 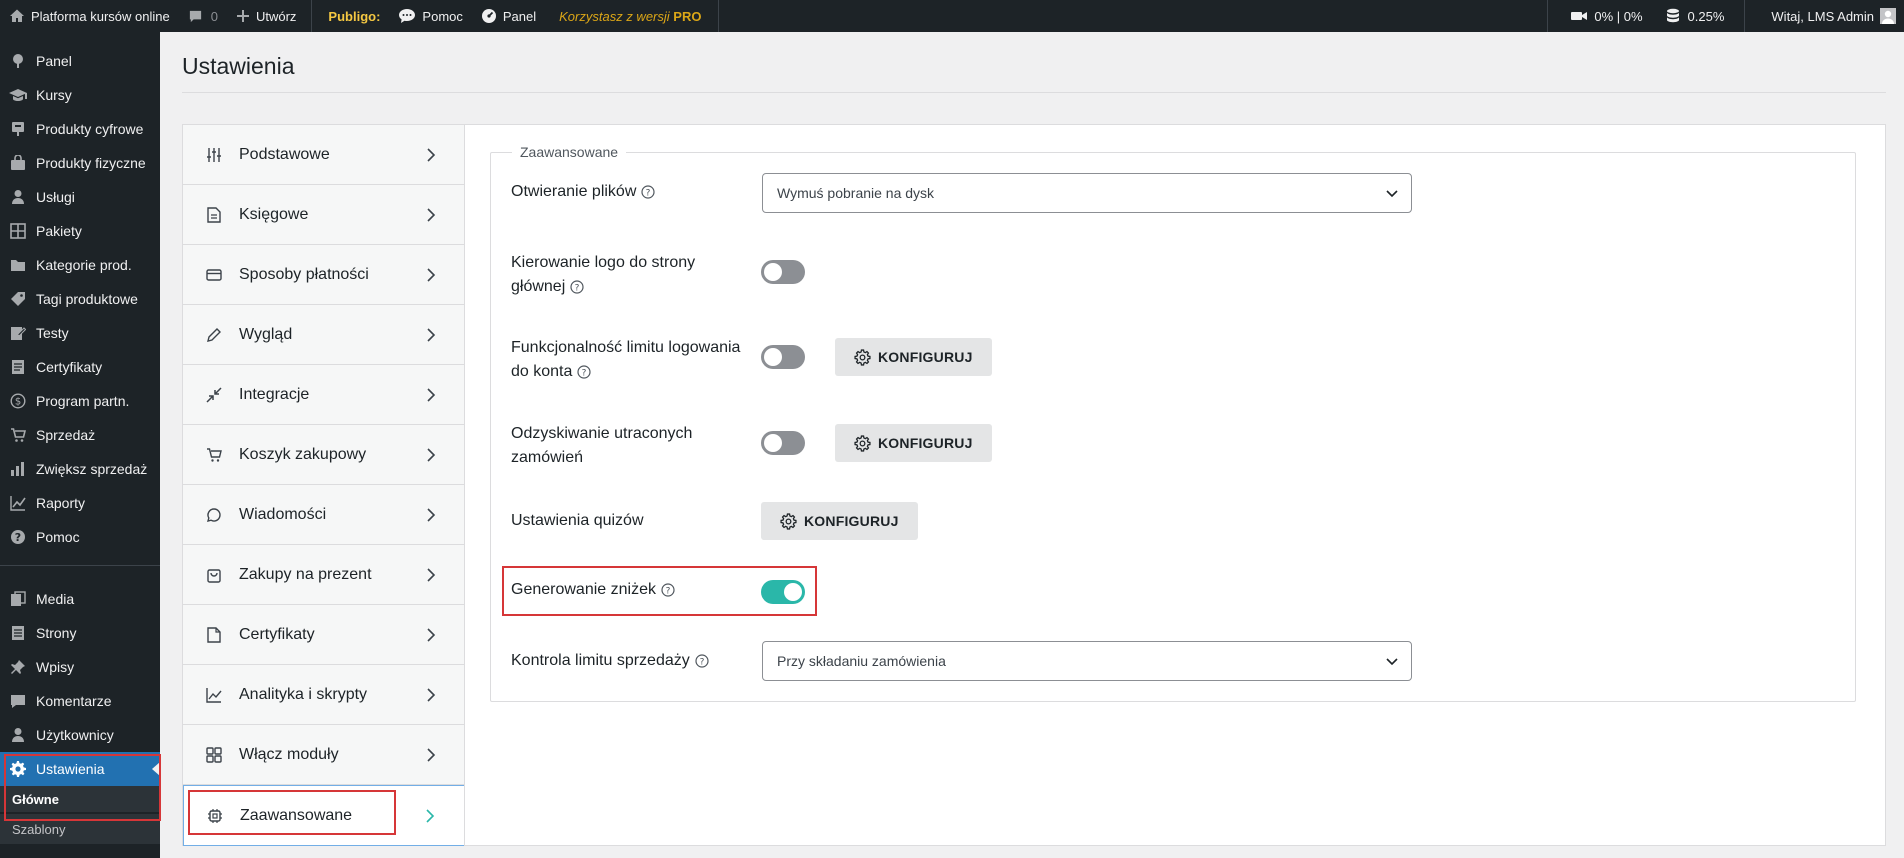 What do you see at coordinates (783, 357) in the screenshot?
I see `login-limit-toggle` at bounding box center [783, 357].